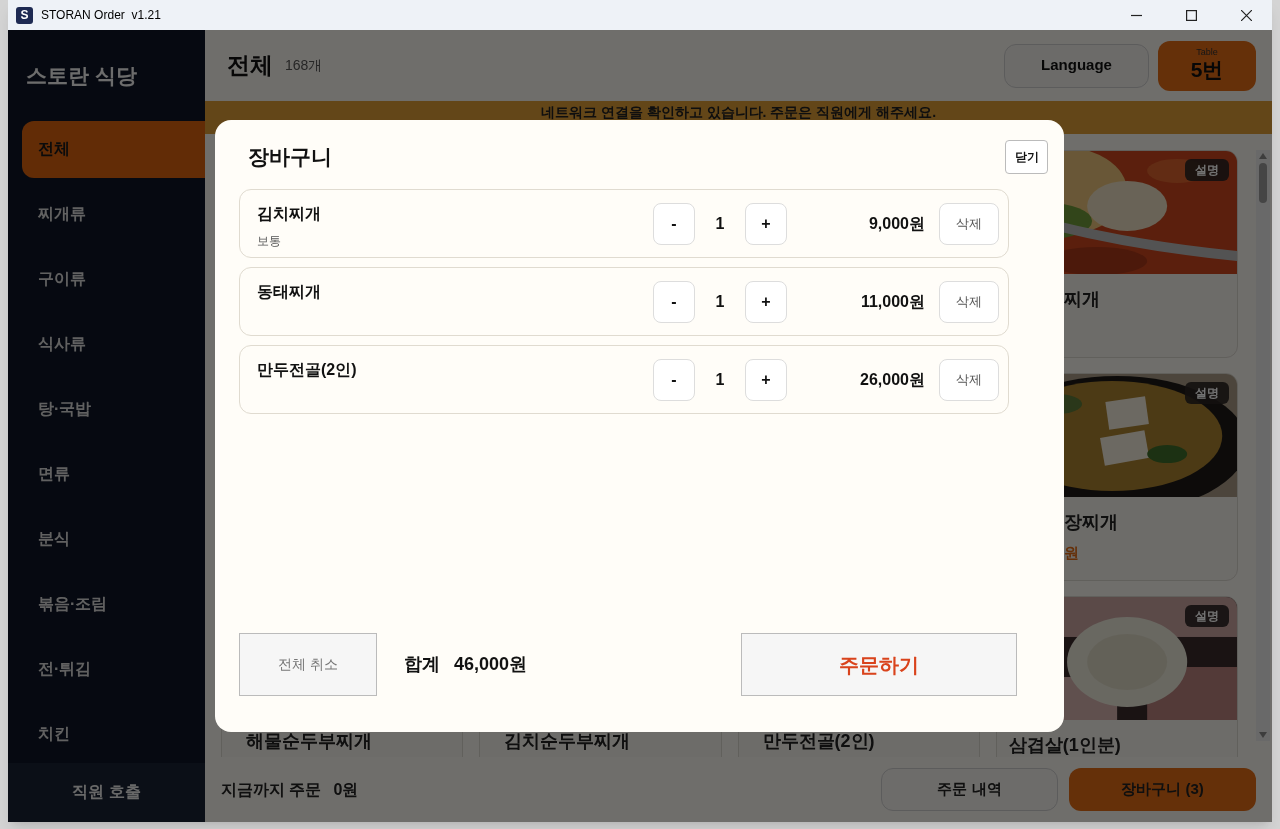 Image resolution: width=1280 pixels, height=829 pixels. Describe the element at coordinates (113, 539) in the screenshot. I see `category-tab: 분식` at that location.